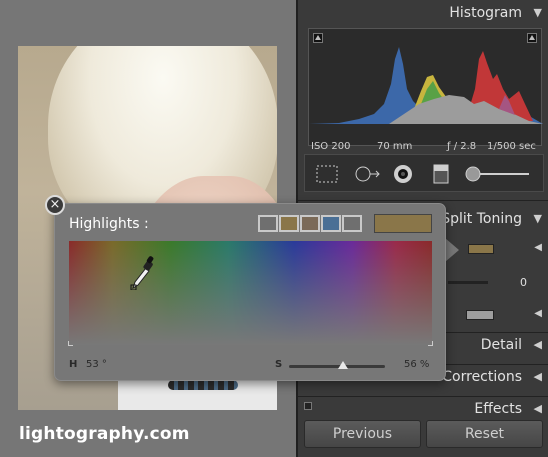 Image resolution: width=548 pixels, height=457 pixels. I want to click on adjustment-brush-icon, so click(498, 174).